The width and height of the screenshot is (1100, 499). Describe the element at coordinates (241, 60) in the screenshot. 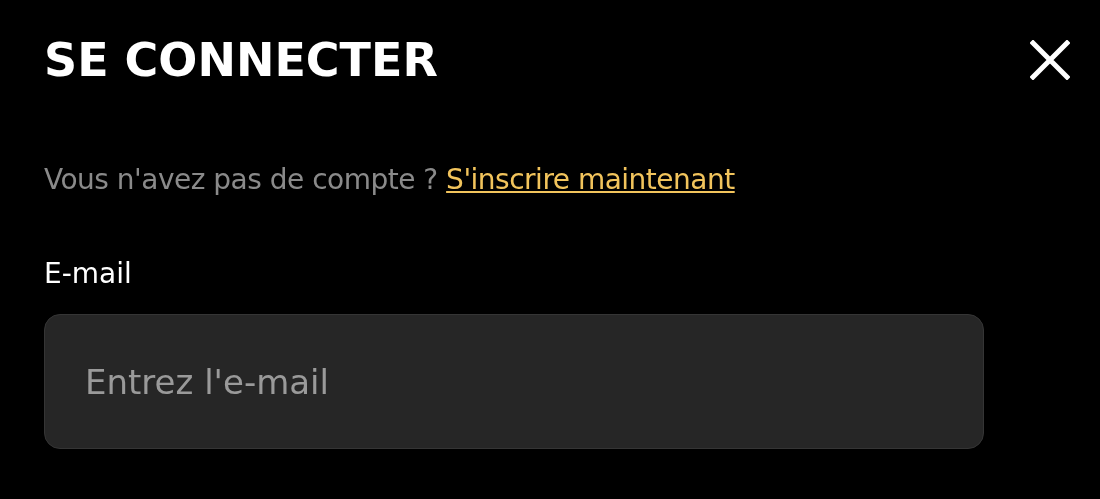

I see `dialog-title: SE CONNECTER` at that location.